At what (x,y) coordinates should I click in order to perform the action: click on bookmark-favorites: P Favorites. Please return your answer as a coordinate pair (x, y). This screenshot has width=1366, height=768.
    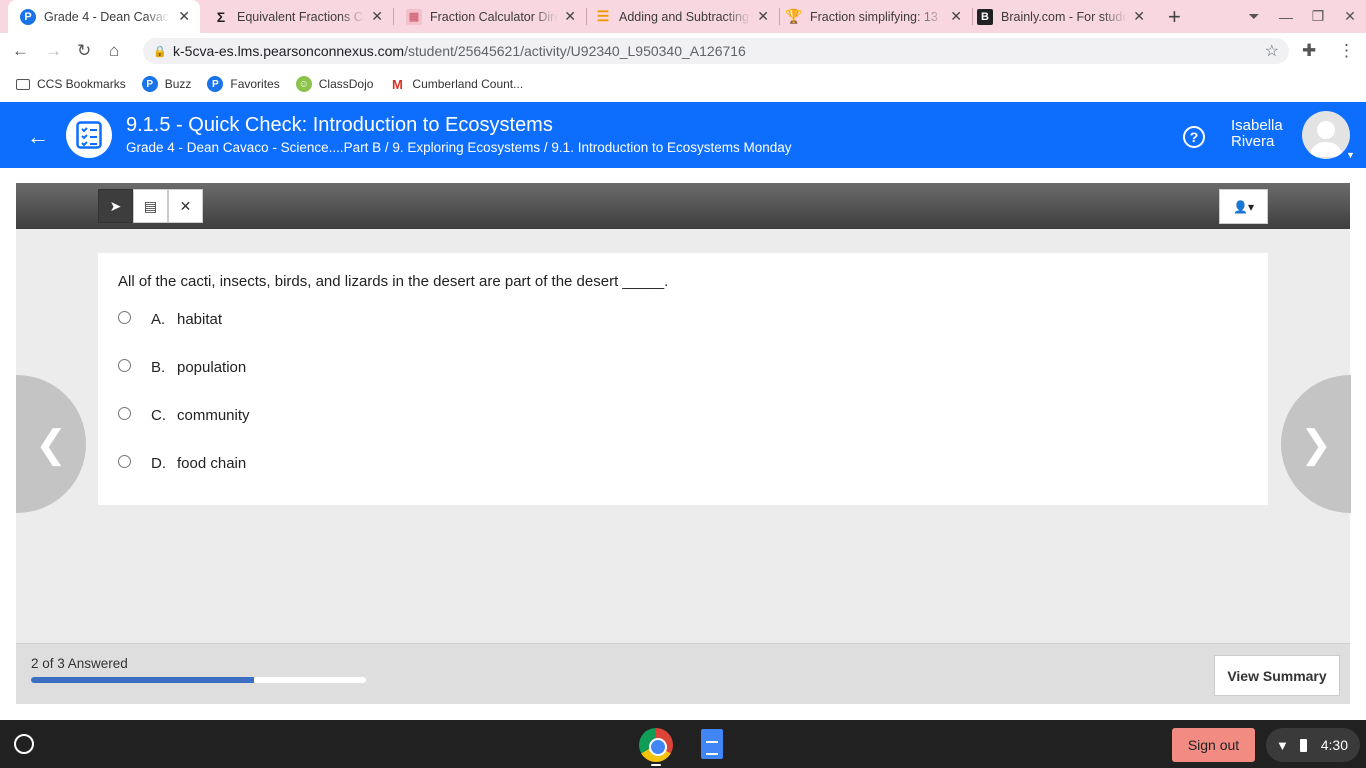
    Looking at the image, I should click on (243, 84).